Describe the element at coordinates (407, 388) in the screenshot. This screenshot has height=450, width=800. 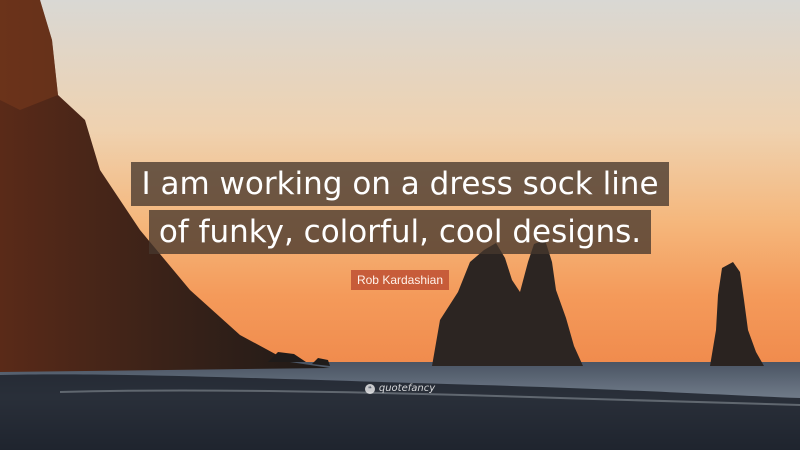
I see `watermark-text: quotefancy` at that location.